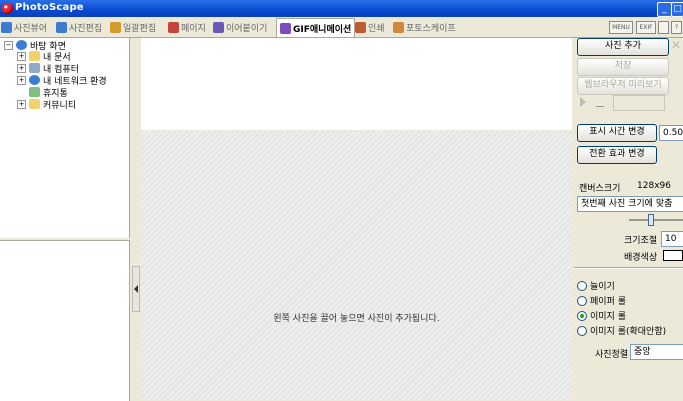  I want to click on tree-item-network: + 내 네트워크 환경, so click(62, 80).